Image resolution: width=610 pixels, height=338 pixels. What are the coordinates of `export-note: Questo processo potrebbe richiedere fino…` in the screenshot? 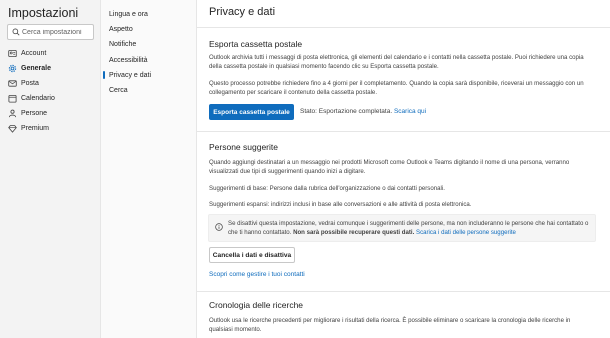 It's located at (396, 88).